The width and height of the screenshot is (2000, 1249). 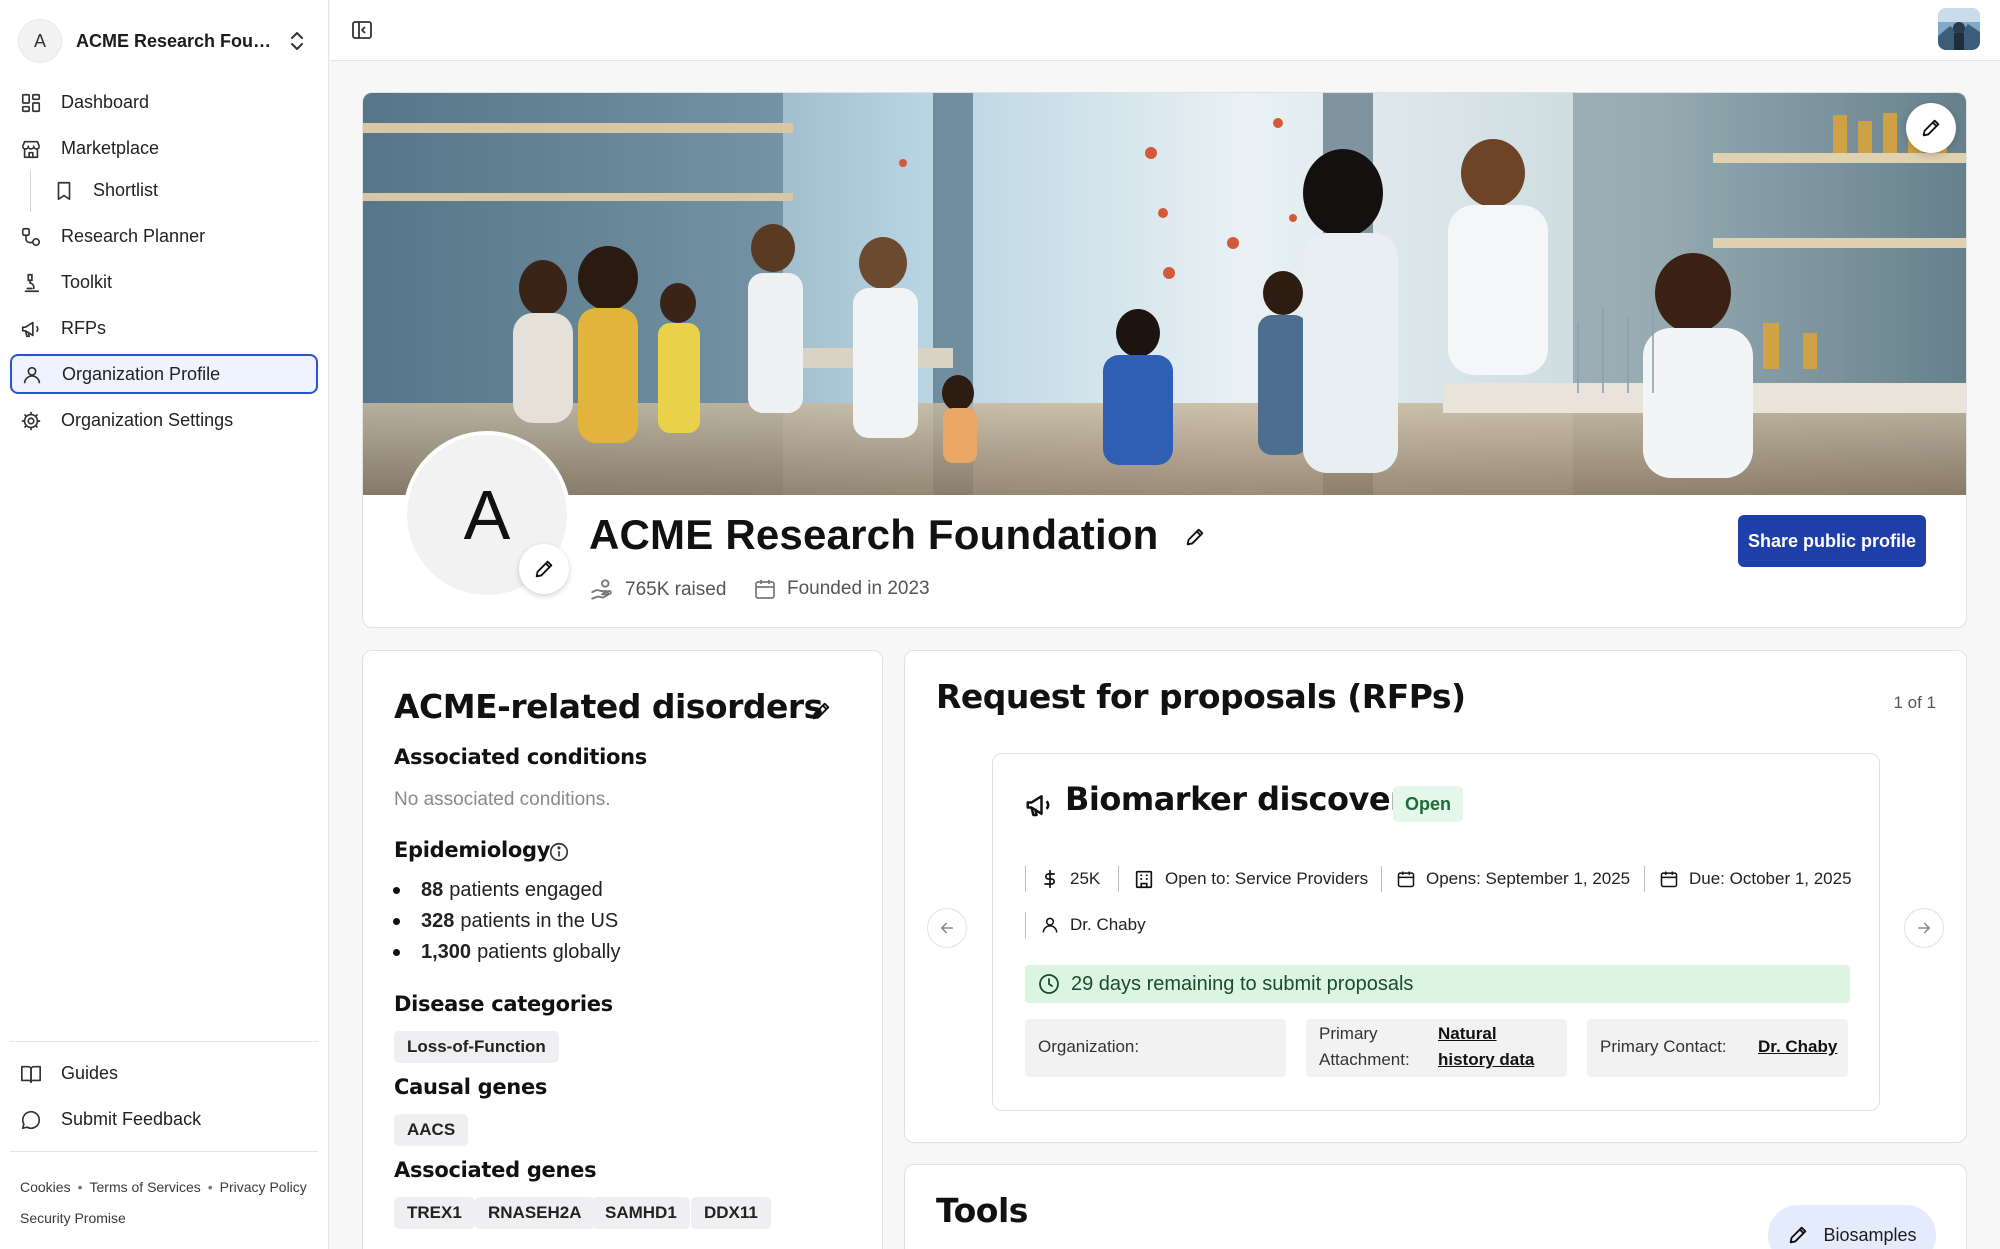 What do you see at coordinates (30, 191) in the screenshot?
I see `nav-tree-line` at bounding box center [30, 191].